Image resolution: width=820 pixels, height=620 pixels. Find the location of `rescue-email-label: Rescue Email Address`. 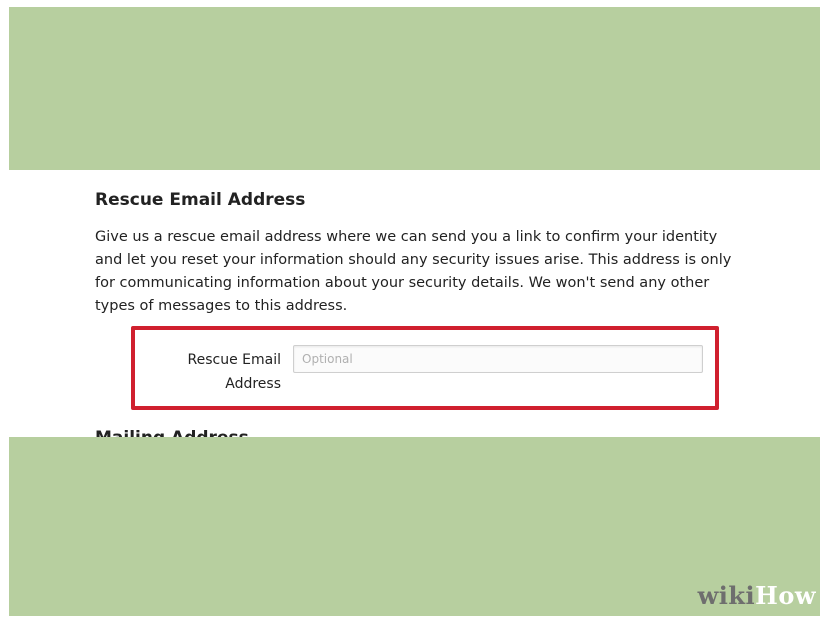

rescue-email-label: Rescue Email Address is located at coordinates (215, 372).